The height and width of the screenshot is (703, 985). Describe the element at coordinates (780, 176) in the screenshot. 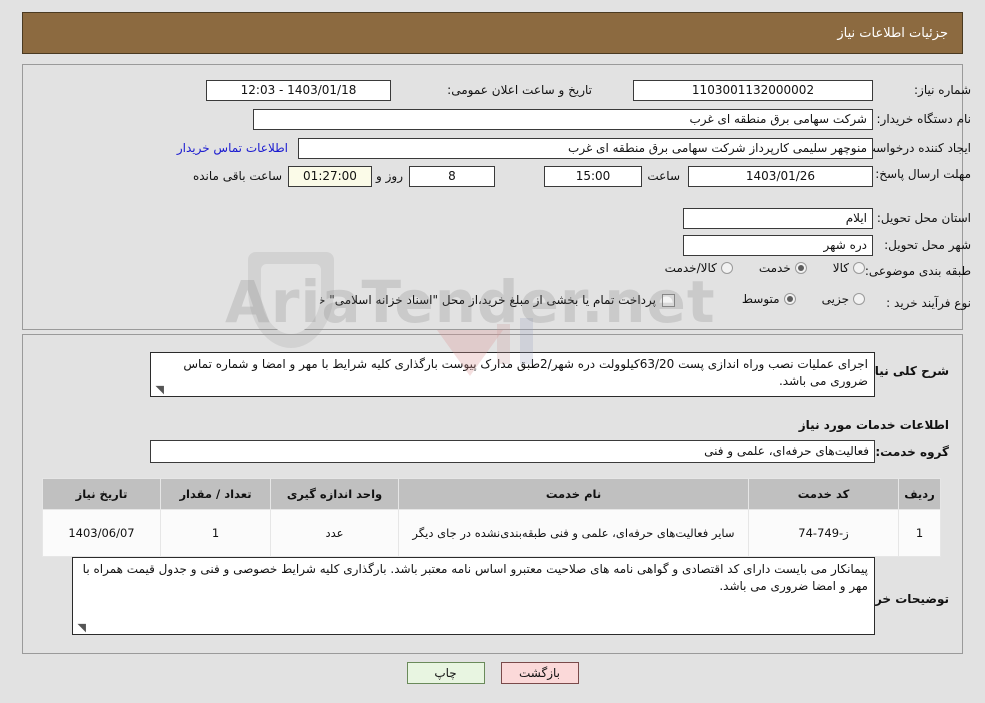

I see `deadline-date-value: 1403/01/26` at that location.